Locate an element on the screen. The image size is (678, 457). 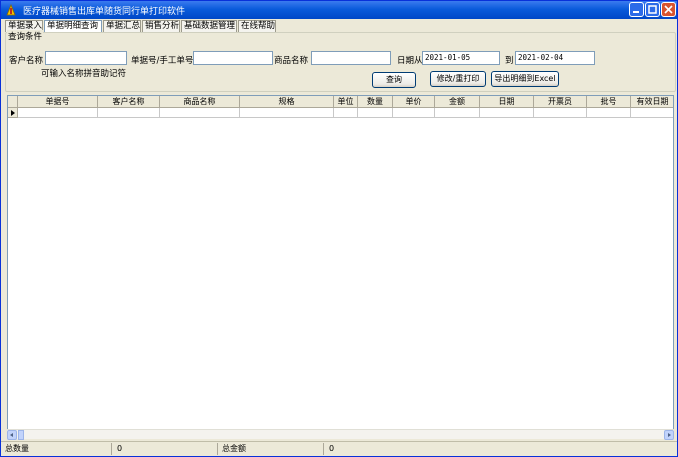
doc-no-input is located at coordinates (233, 58).